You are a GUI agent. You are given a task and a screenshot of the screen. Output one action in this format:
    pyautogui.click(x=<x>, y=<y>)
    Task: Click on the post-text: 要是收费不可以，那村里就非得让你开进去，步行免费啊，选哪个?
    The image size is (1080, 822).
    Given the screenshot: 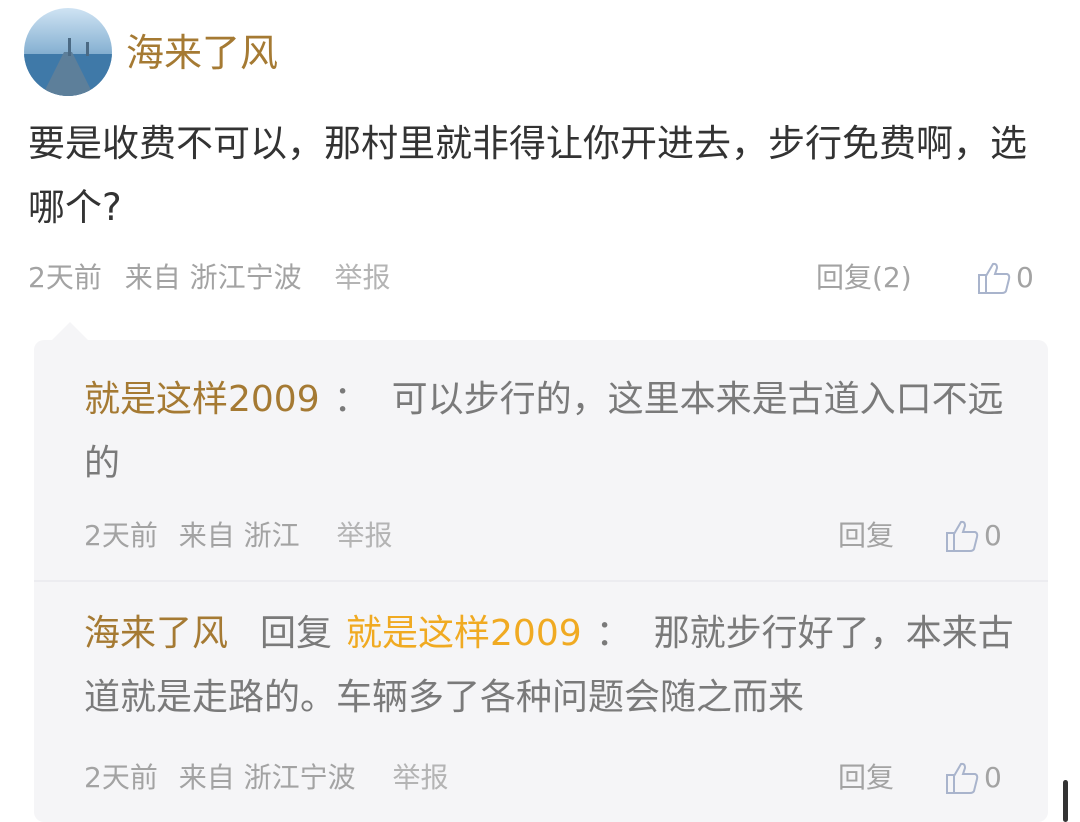 What is the action you would take?
    pyautogui.click(x=527, y=175)
    